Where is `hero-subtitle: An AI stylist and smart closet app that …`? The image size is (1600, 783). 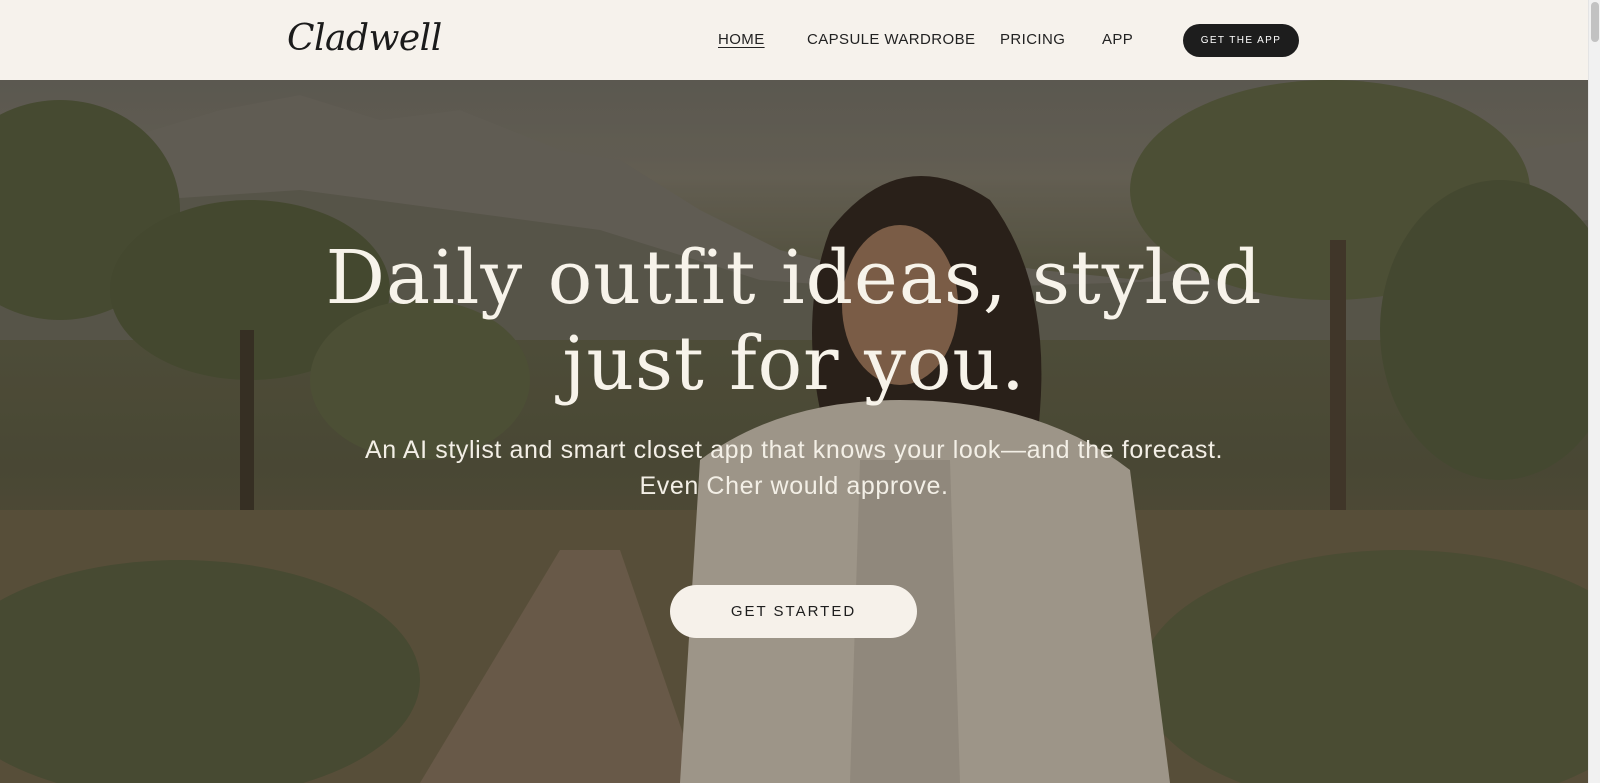 hero-subtitle: An AI stylist and smart closet app that … is located at coordinates (794, 468).